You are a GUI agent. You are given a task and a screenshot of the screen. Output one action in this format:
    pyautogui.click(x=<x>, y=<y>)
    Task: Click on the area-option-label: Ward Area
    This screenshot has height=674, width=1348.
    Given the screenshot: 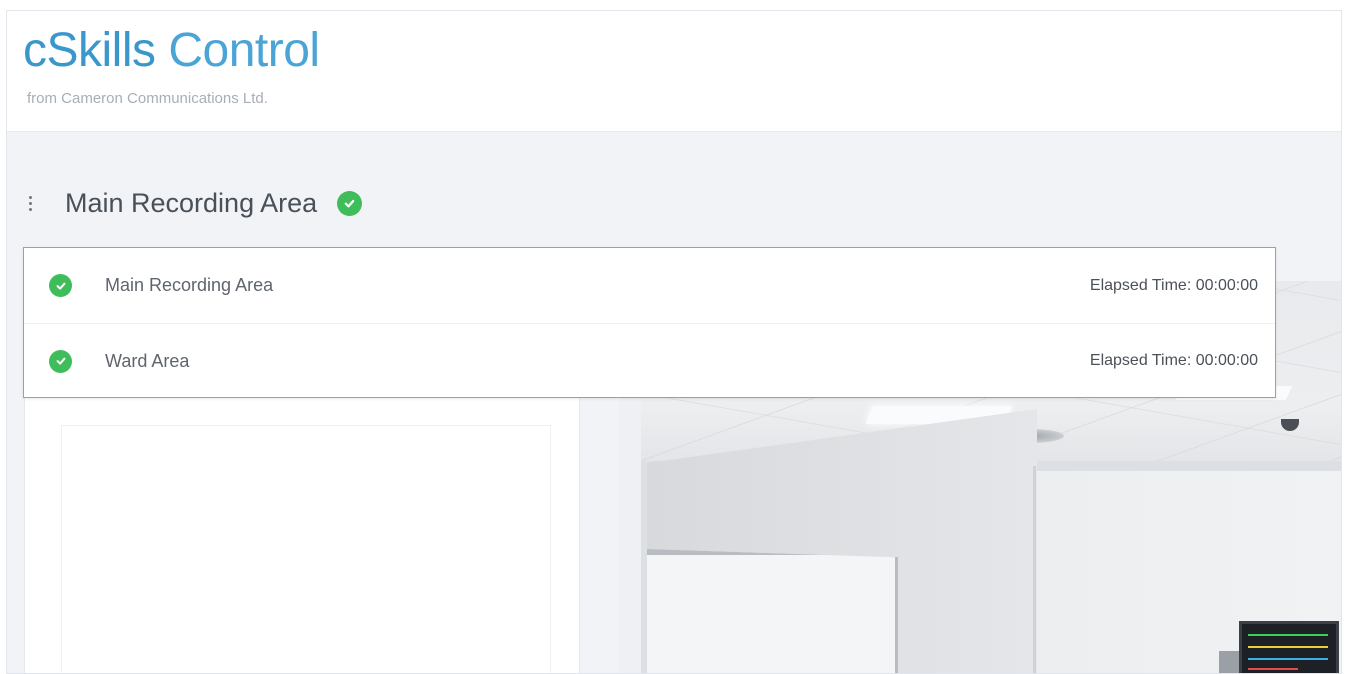 What is the action you would take?
    pyautogui.click(x=147, y=360)
    